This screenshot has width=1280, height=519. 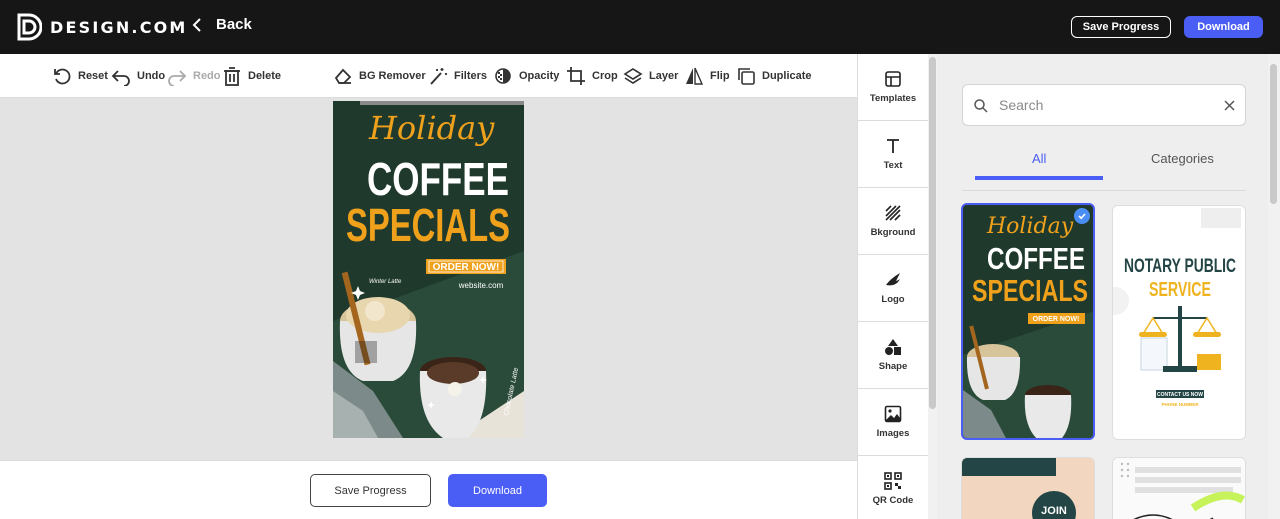 I want to click on opacity-label: Opacity, so click(x=539, y=76).